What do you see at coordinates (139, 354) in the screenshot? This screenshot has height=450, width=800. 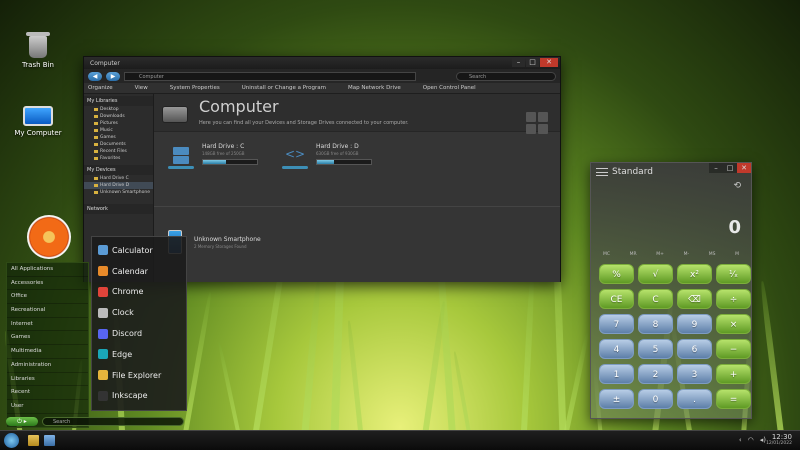 I see `app-item: Edge` at bounding box center [139, 354].